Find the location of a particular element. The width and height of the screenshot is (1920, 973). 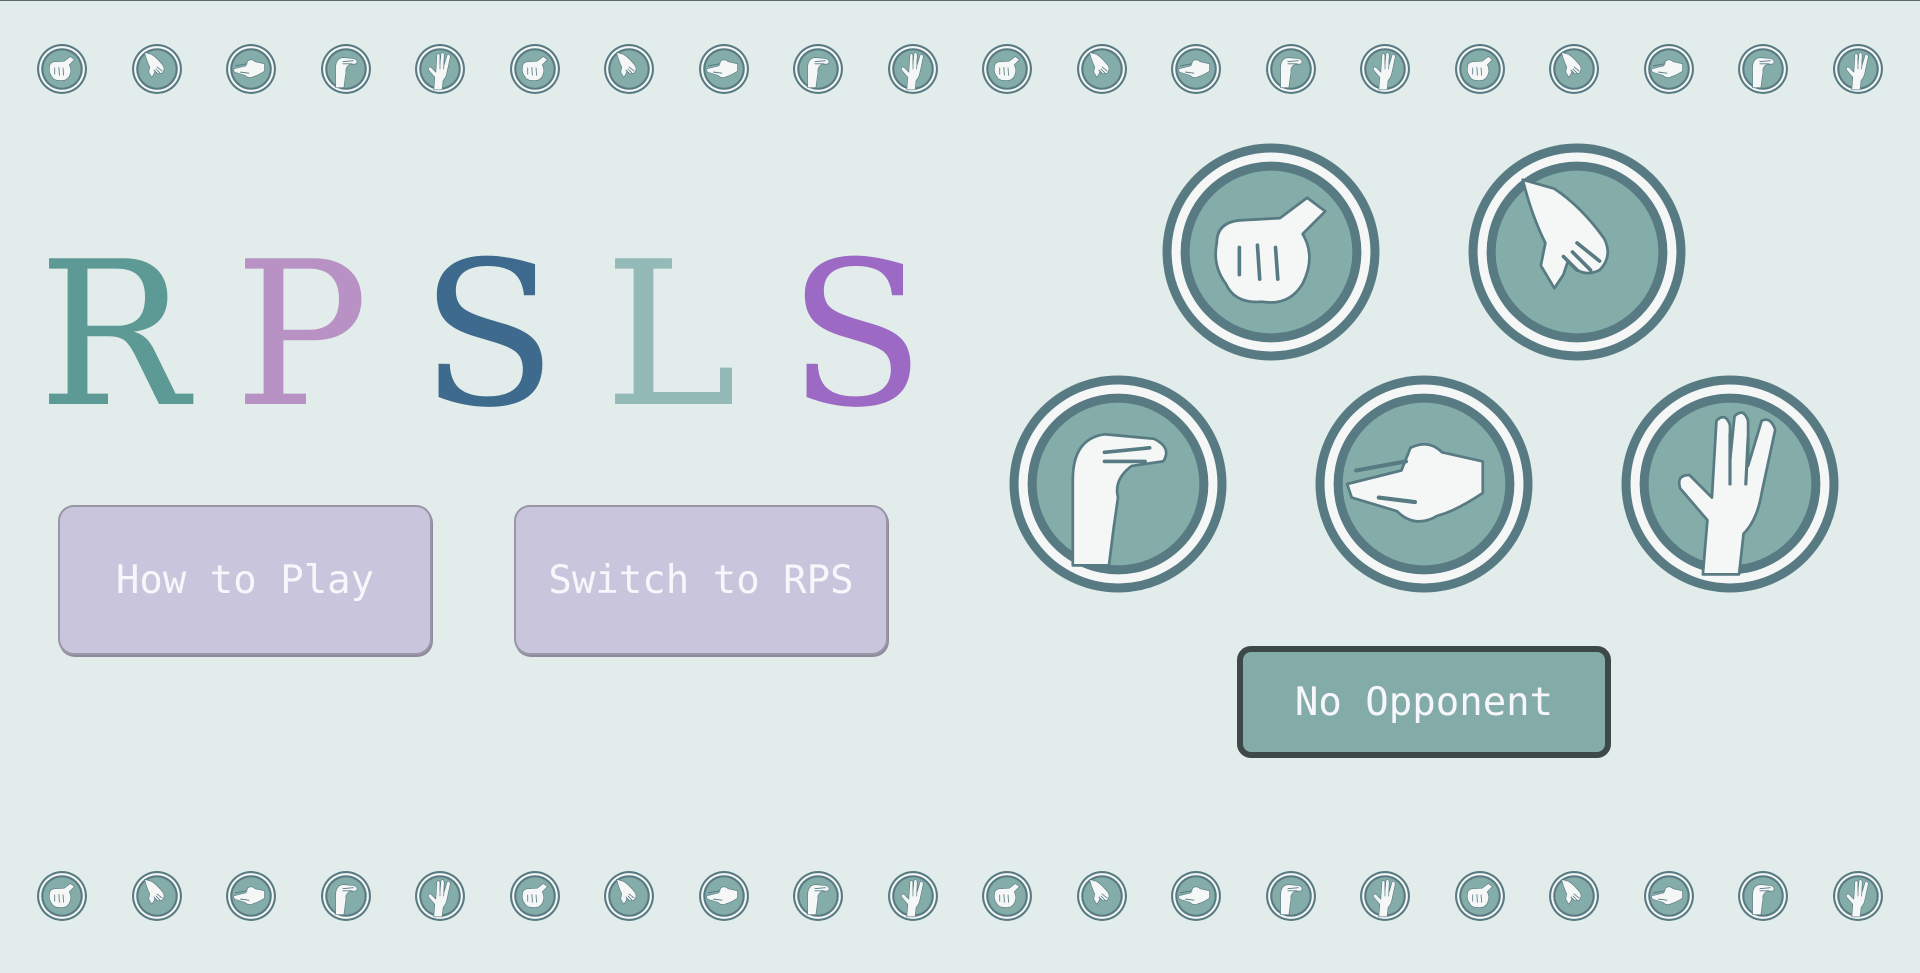

choice-rock is located at coordinates (1271, 252).